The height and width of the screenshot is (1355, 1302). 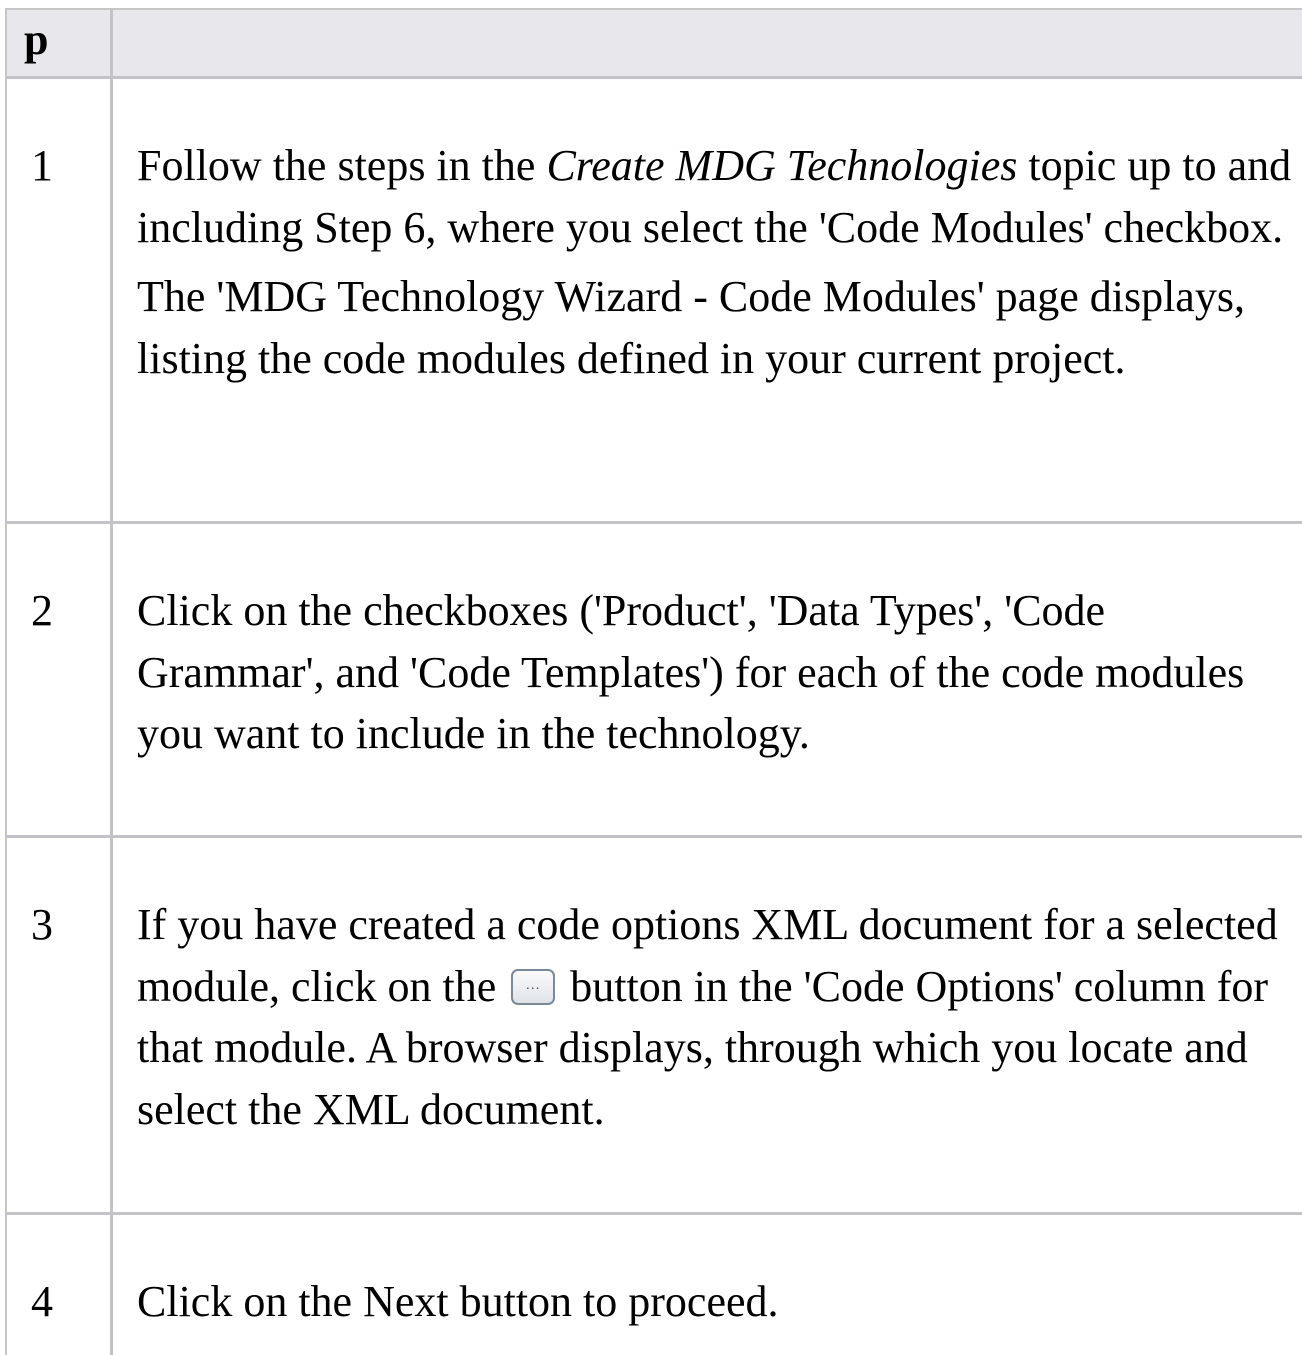 I want to click on step-number-text: 3, so click(x=42, y=924).